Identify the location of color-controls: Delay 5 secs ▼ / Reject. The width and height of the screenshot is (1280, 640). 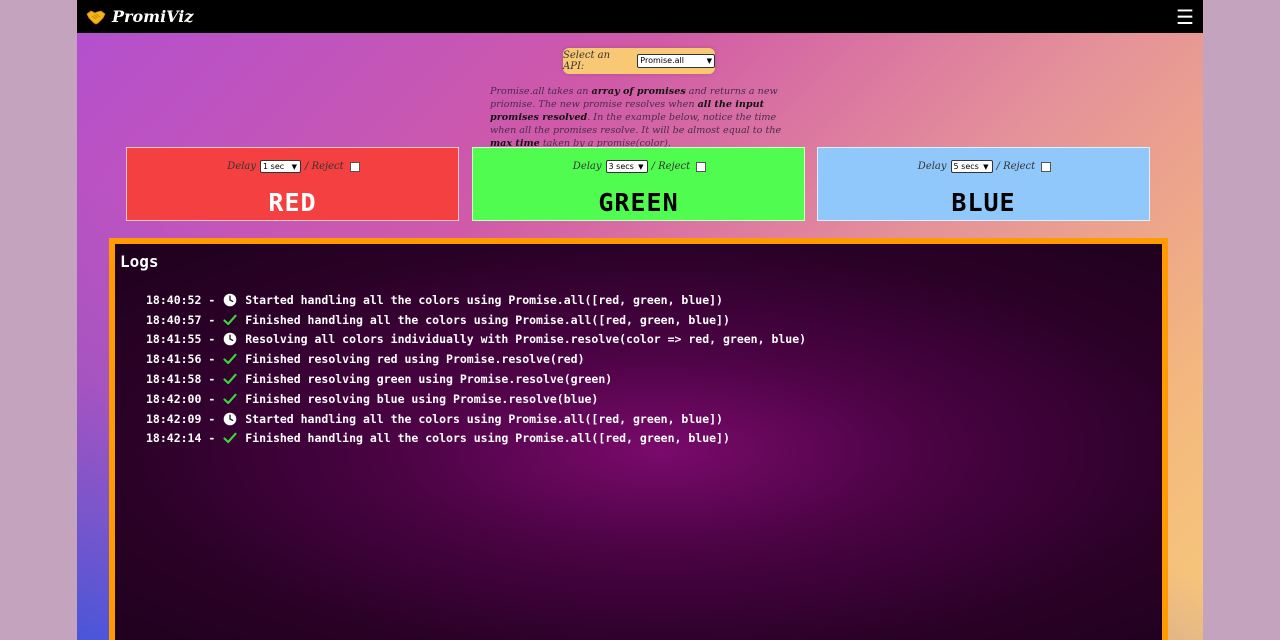
(983, 166).